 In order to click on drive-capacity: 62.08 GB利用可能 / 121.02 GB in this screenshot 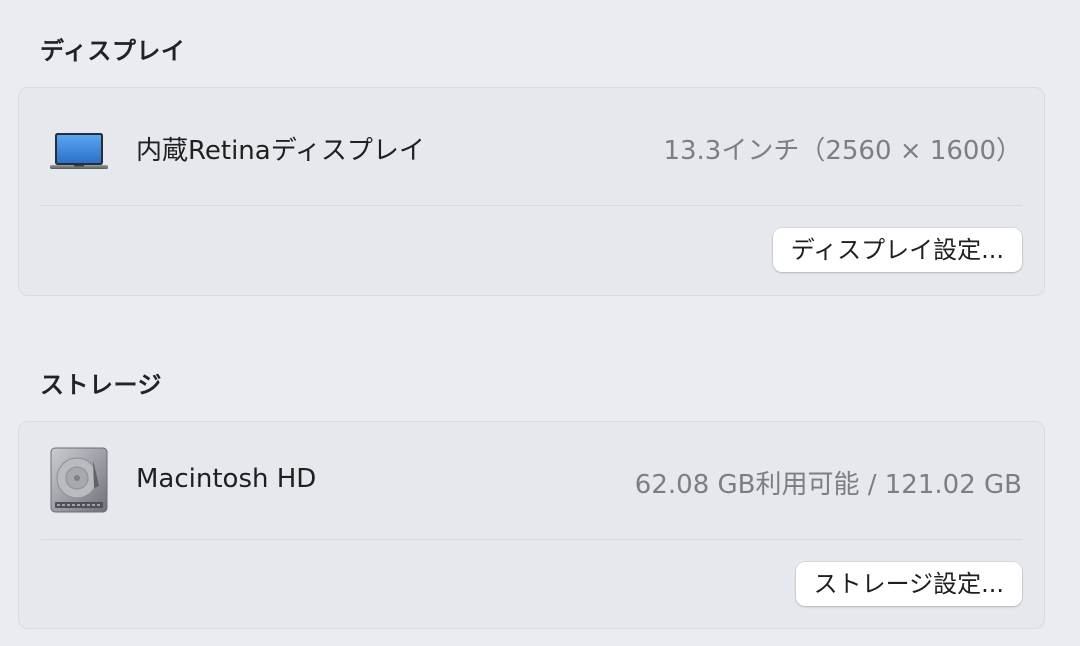, I will do `click(828, 485)`.